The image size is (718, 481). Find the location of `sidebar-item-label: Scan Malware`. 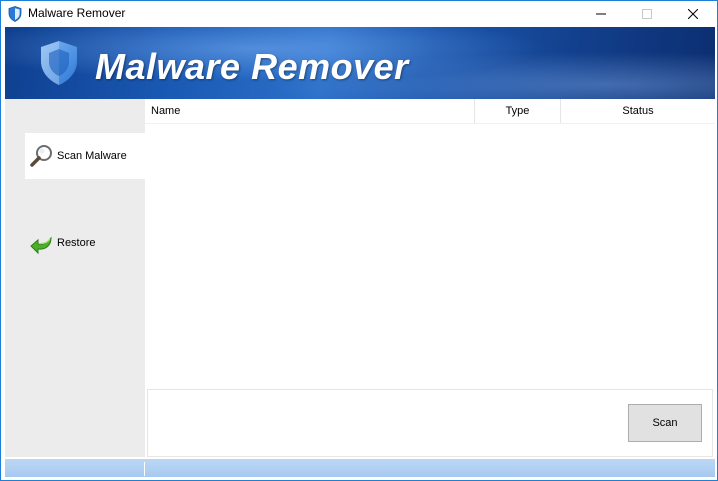

sidebar-item-label: Scan Malware is located at coordinates (92, 156).